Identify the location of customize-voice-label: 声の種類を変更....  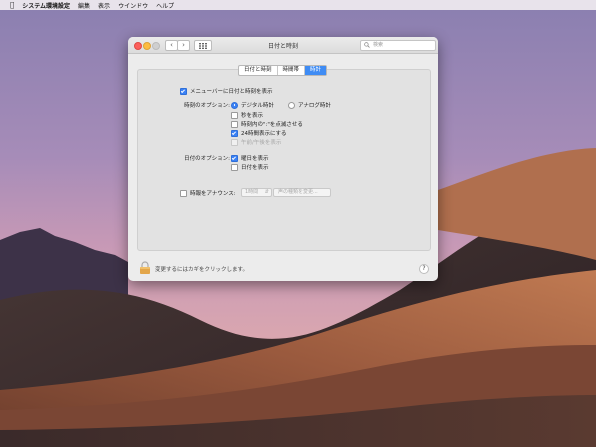
(298, 192).